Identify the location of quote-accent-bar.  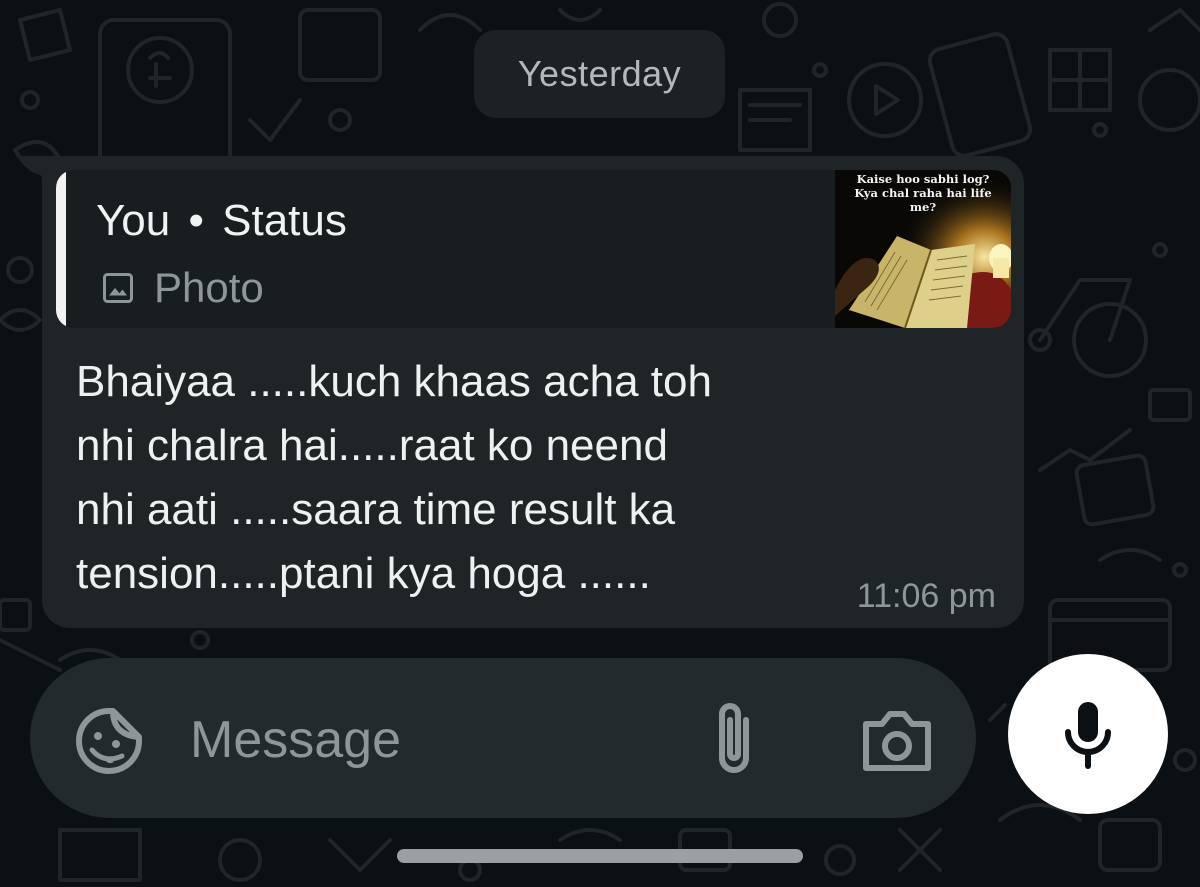
(61, 249).